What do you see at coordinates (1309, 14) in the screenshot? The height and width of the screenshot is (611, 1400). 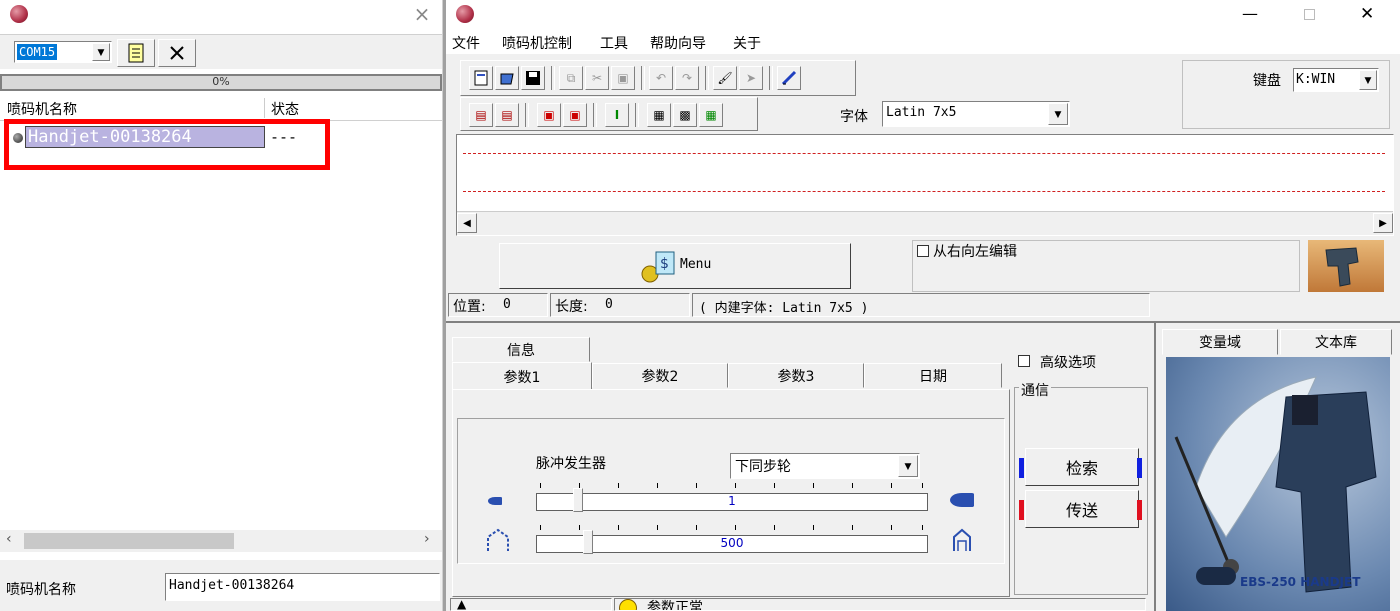 I see `maximize-button` at bounding box center [1309, 14].